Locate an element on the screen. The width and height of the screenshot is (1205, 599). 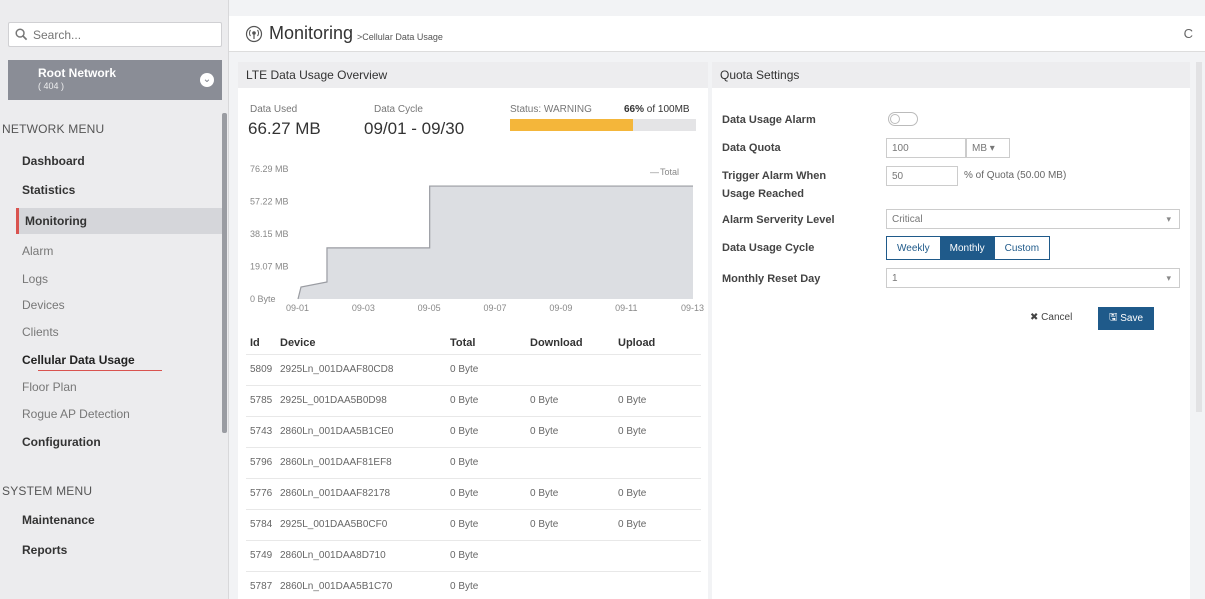
reset-label: Monthly Reset Day is located at coordinates (771, 279).